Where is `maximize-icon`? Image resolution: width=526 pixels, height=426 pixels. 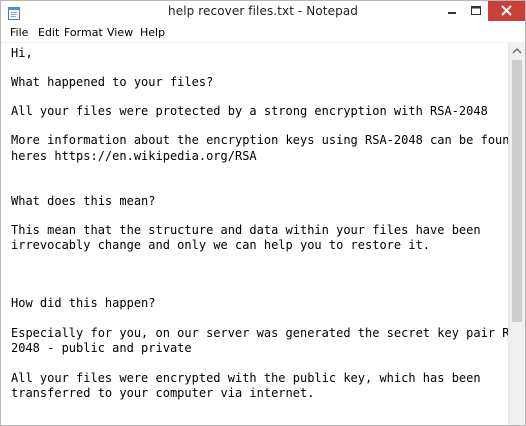 maximize-icon is located at coordinates (476, 10).